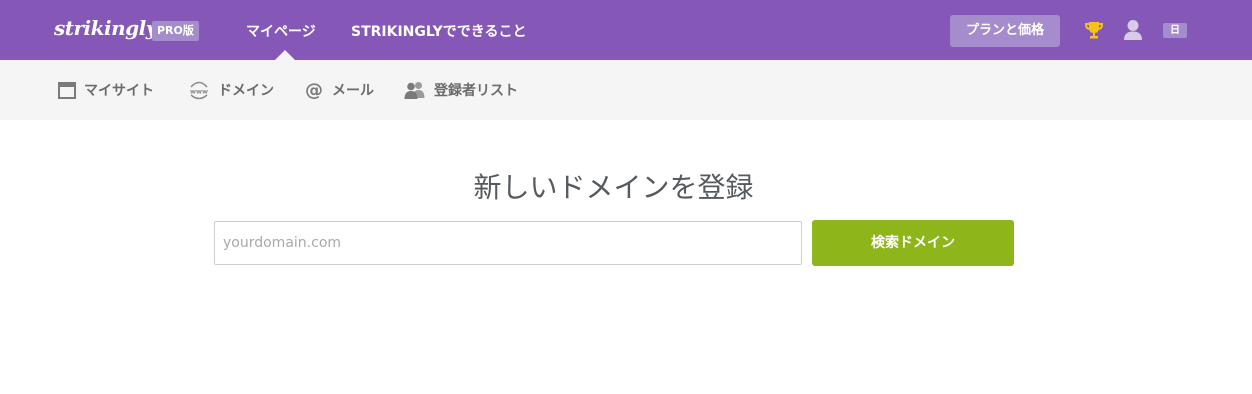  I want to click on subnav-item-my-sites: マイサイト, so click(106, 90).